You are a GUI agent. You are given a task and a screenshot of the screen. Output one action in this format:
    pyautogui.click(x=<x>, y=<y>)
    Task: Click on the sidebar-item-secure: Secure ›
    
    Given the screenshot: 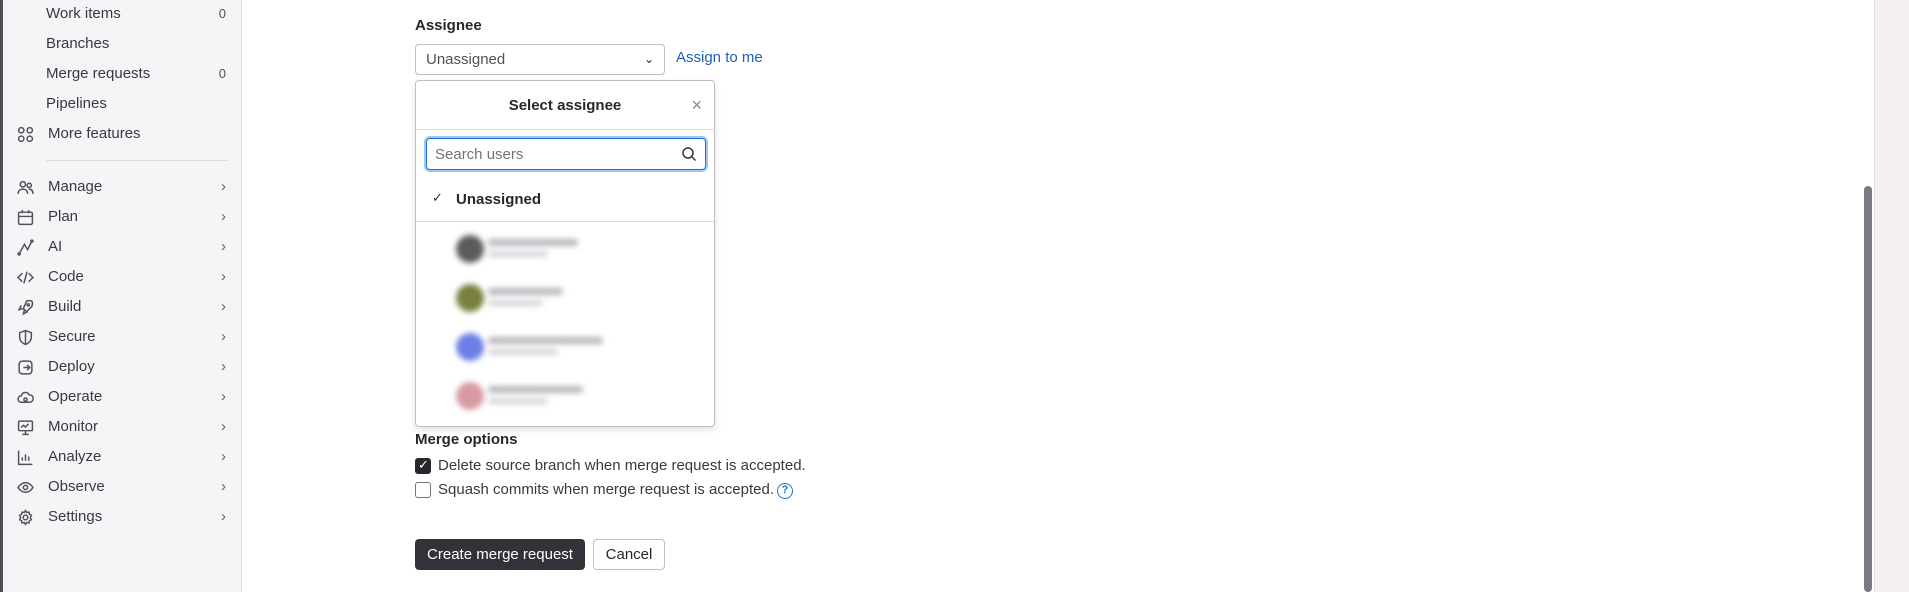 What is the action you would take?
    pyautogui.click(x=123, y=337)
    